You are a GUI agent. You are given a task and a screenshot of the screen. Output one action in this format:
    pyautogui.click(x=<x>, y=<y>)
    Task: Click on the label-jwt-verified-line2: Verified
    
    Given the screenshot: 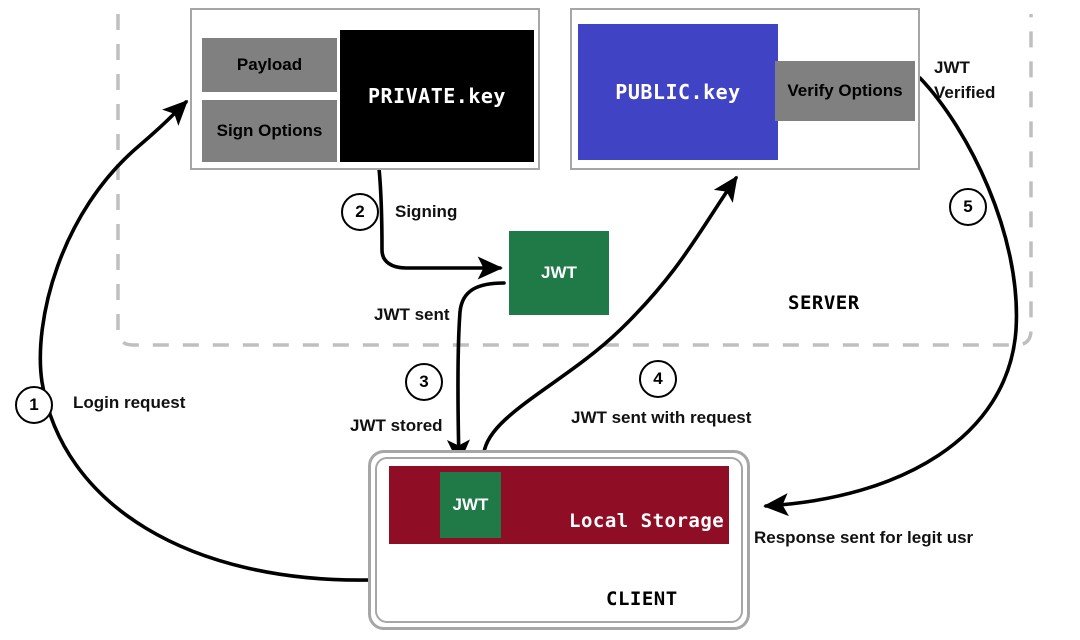 What is the action you would take?
    pyautogui.click(x=965, y=92)
    